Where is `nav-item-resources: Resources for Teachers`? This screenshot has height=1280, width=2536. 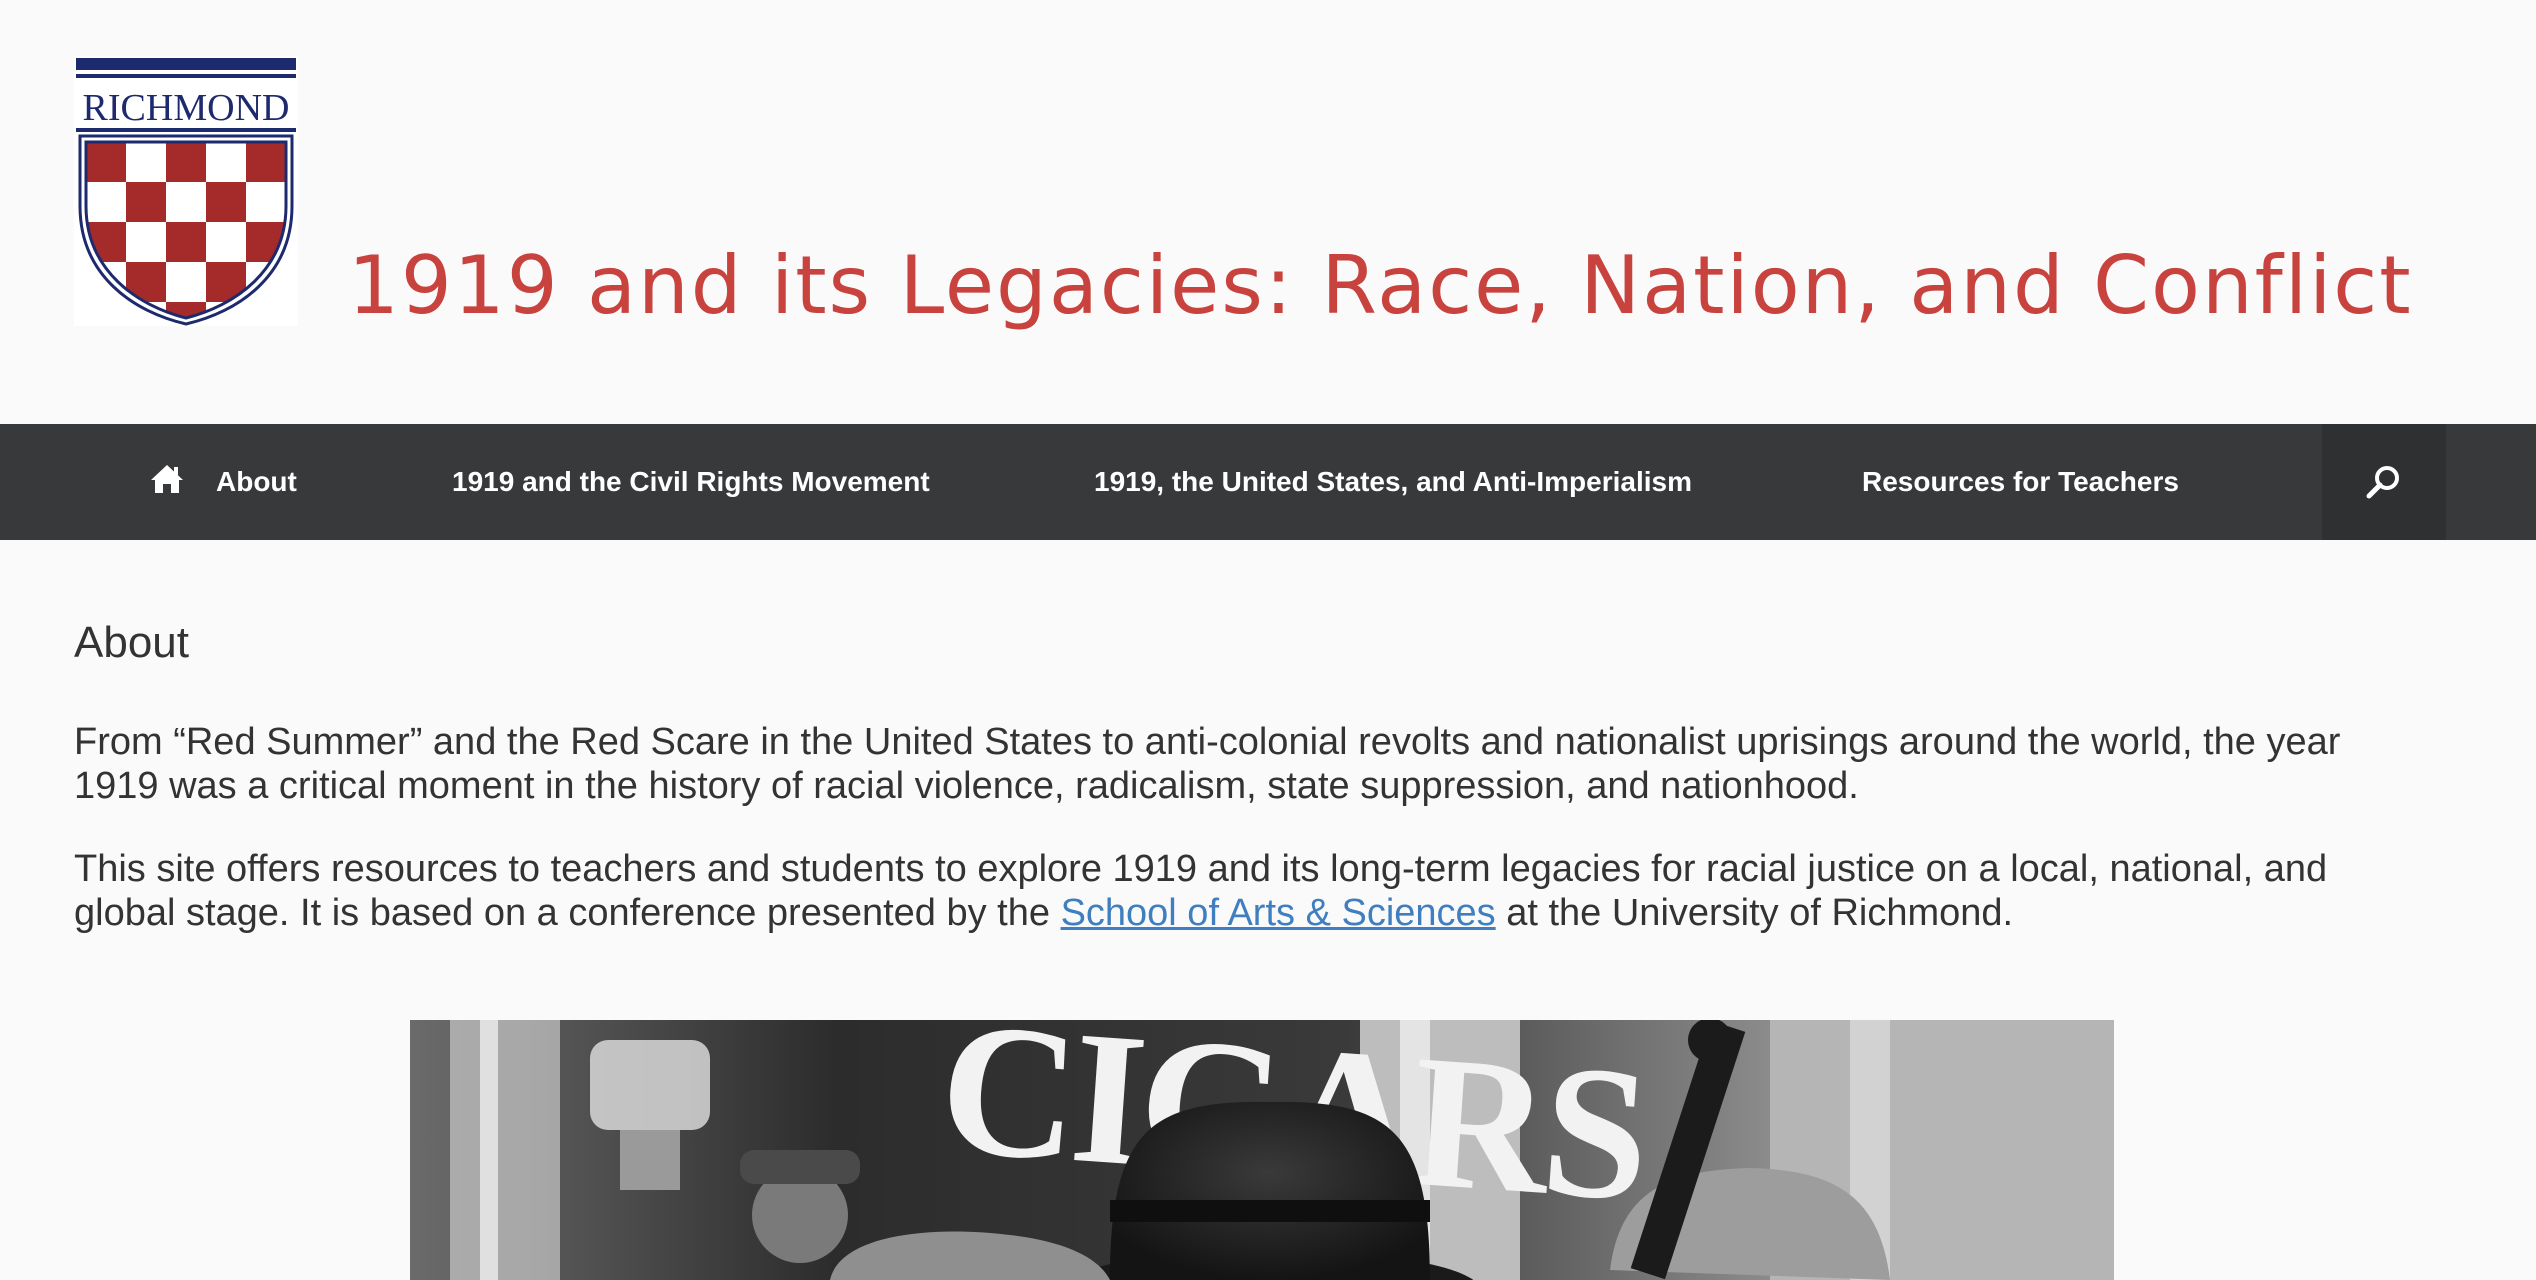 nav-item-resources: Resources for Teachers is located at coordinates (2020, 482).